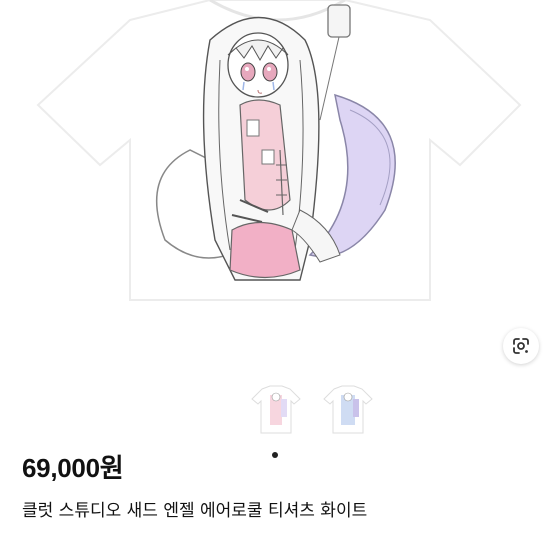 The image size is (555, 555). What do you see at coordinates (195, 511) in the screenshot?
I see `product-title: 클럿 스튜디오 새드 엔젤 에어로쿨 티셔츠 화이트` at bounding box center [195, 511].